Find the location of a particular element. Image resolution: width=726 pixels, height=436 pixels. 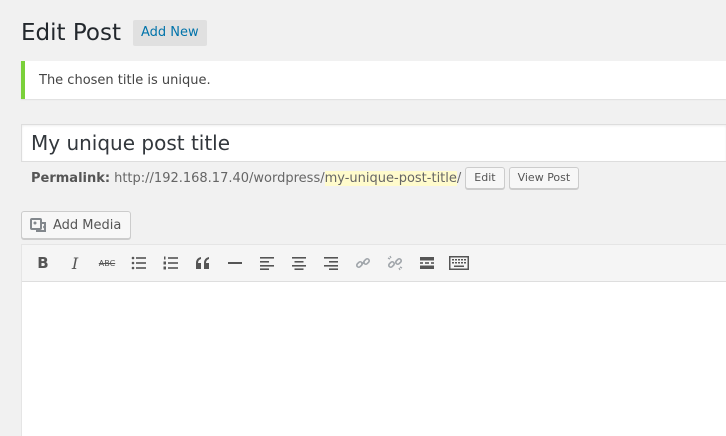

success-notice: The chosen title is unique. is located at coordinates (373, 80).